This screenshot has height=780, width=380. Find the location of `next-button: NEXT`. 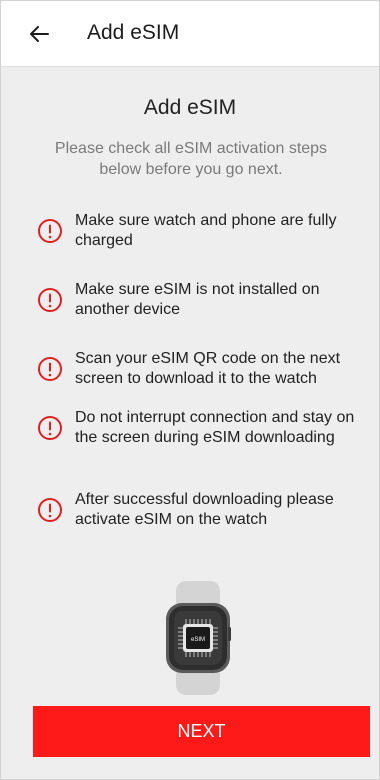

next-button: NEXT is located at coordinates (201, 731).